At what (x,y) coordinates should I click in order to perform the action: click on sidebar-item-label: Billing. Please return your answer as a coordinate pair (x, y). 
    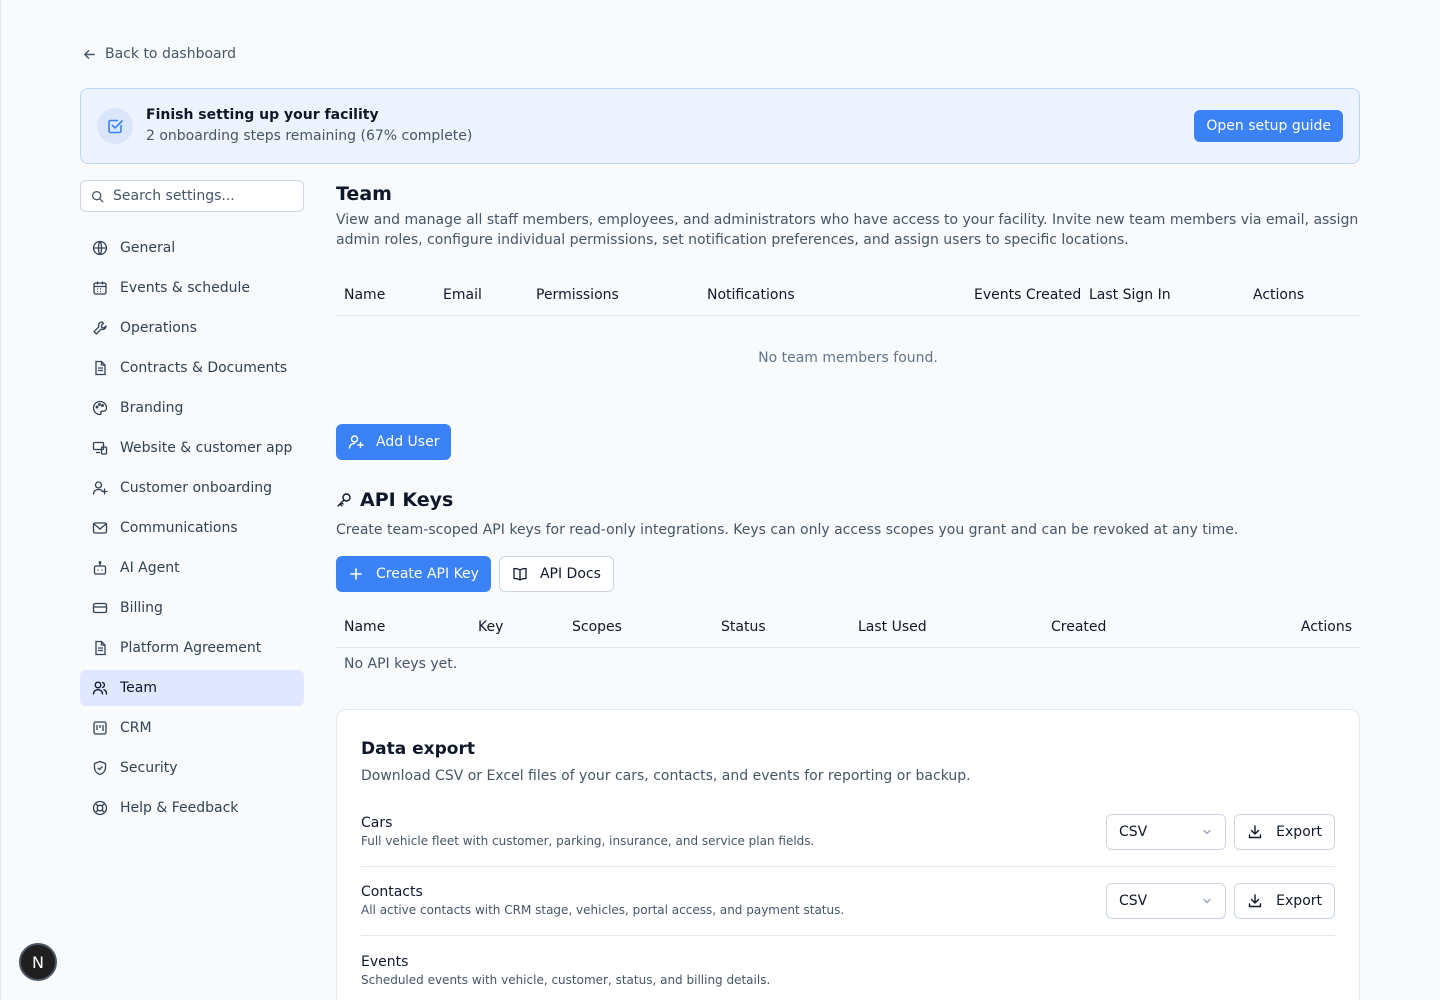
    Looking at the image, I should click on (141, 608).